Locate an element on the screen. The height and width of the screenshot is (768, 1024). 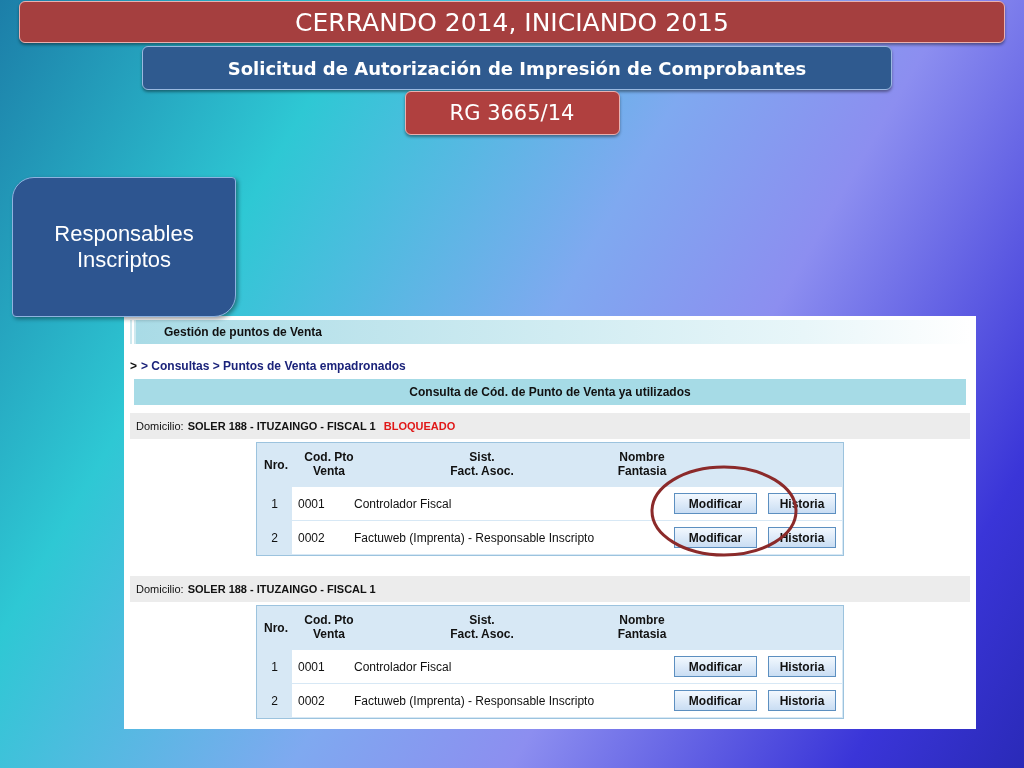
reference-label: RG 3665/14 is located at coordinates (512, 113).